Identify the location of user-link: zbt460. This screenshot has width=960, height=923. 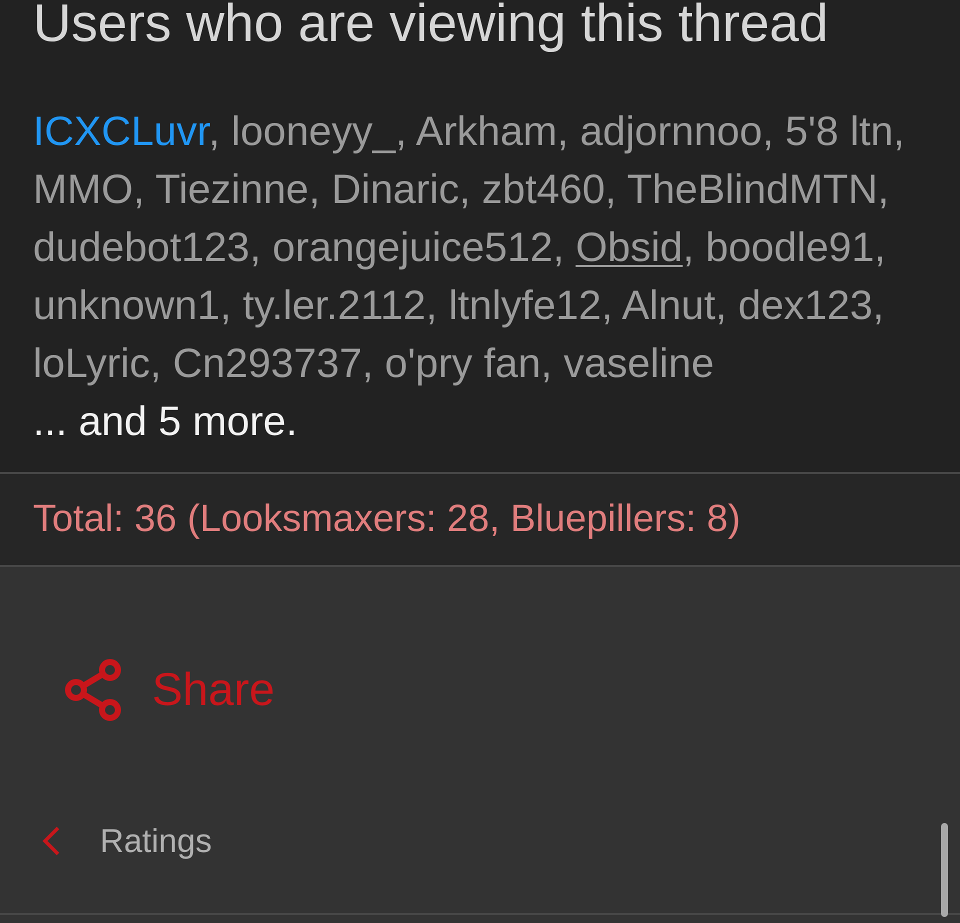
(543, 189).